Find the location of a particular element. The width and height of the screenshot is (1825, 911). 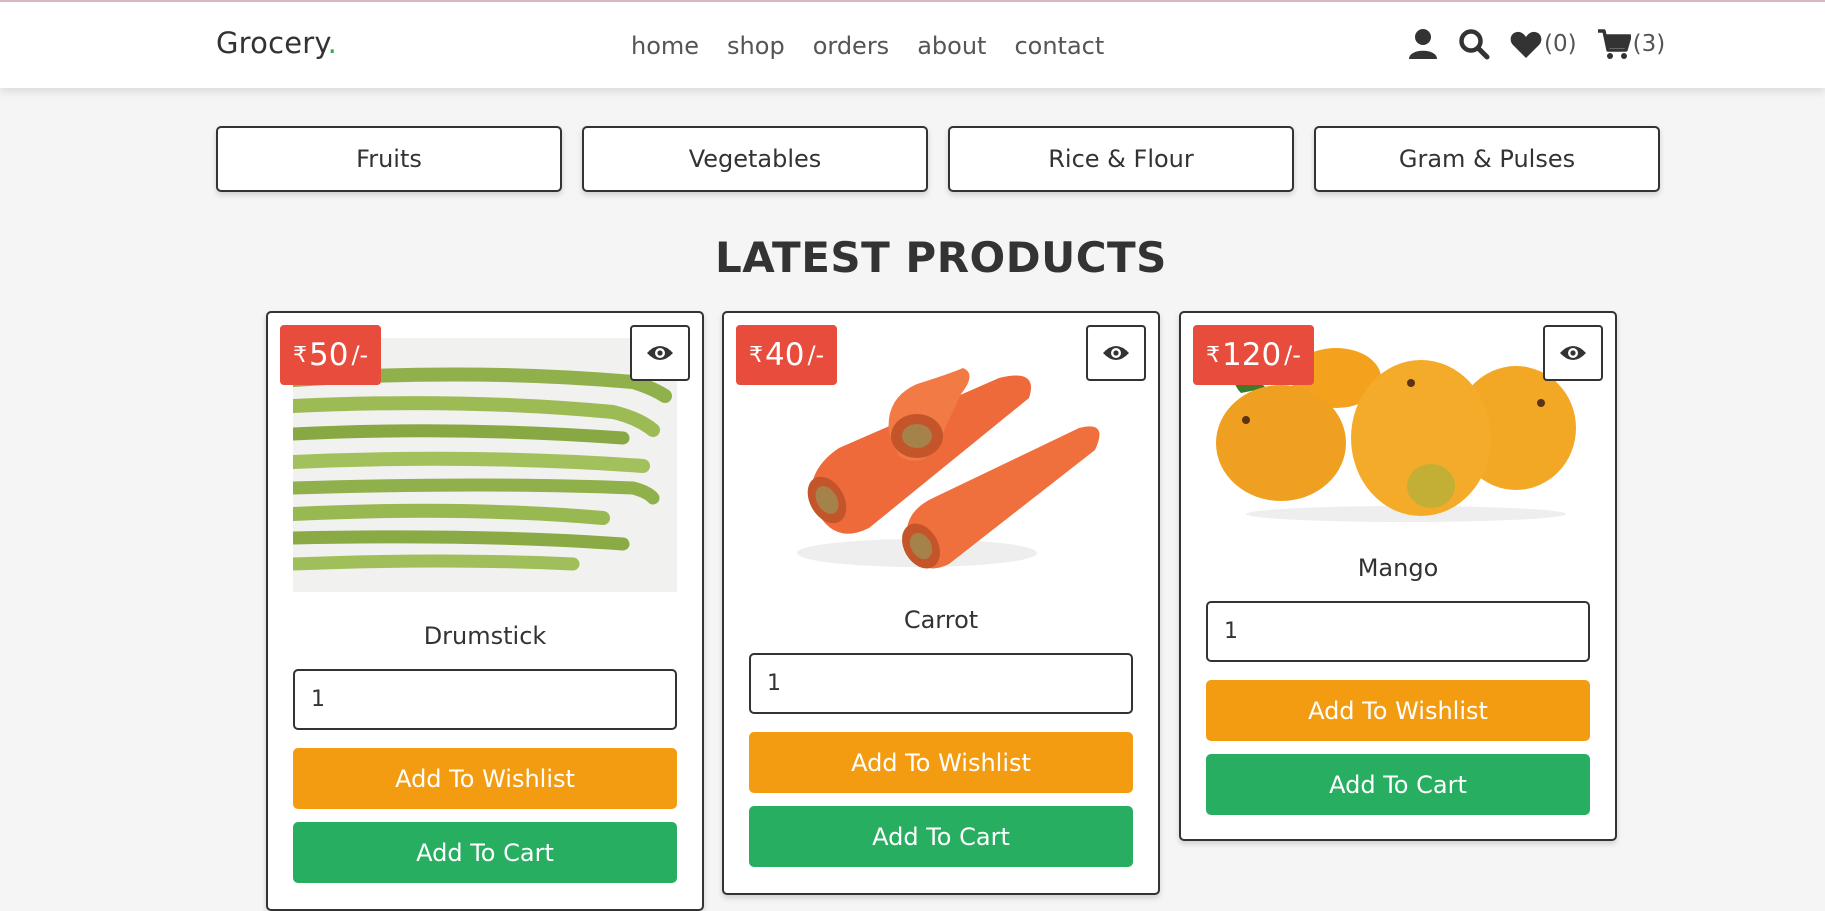

nav-contact: contact is located at coordinates (1059, 46).